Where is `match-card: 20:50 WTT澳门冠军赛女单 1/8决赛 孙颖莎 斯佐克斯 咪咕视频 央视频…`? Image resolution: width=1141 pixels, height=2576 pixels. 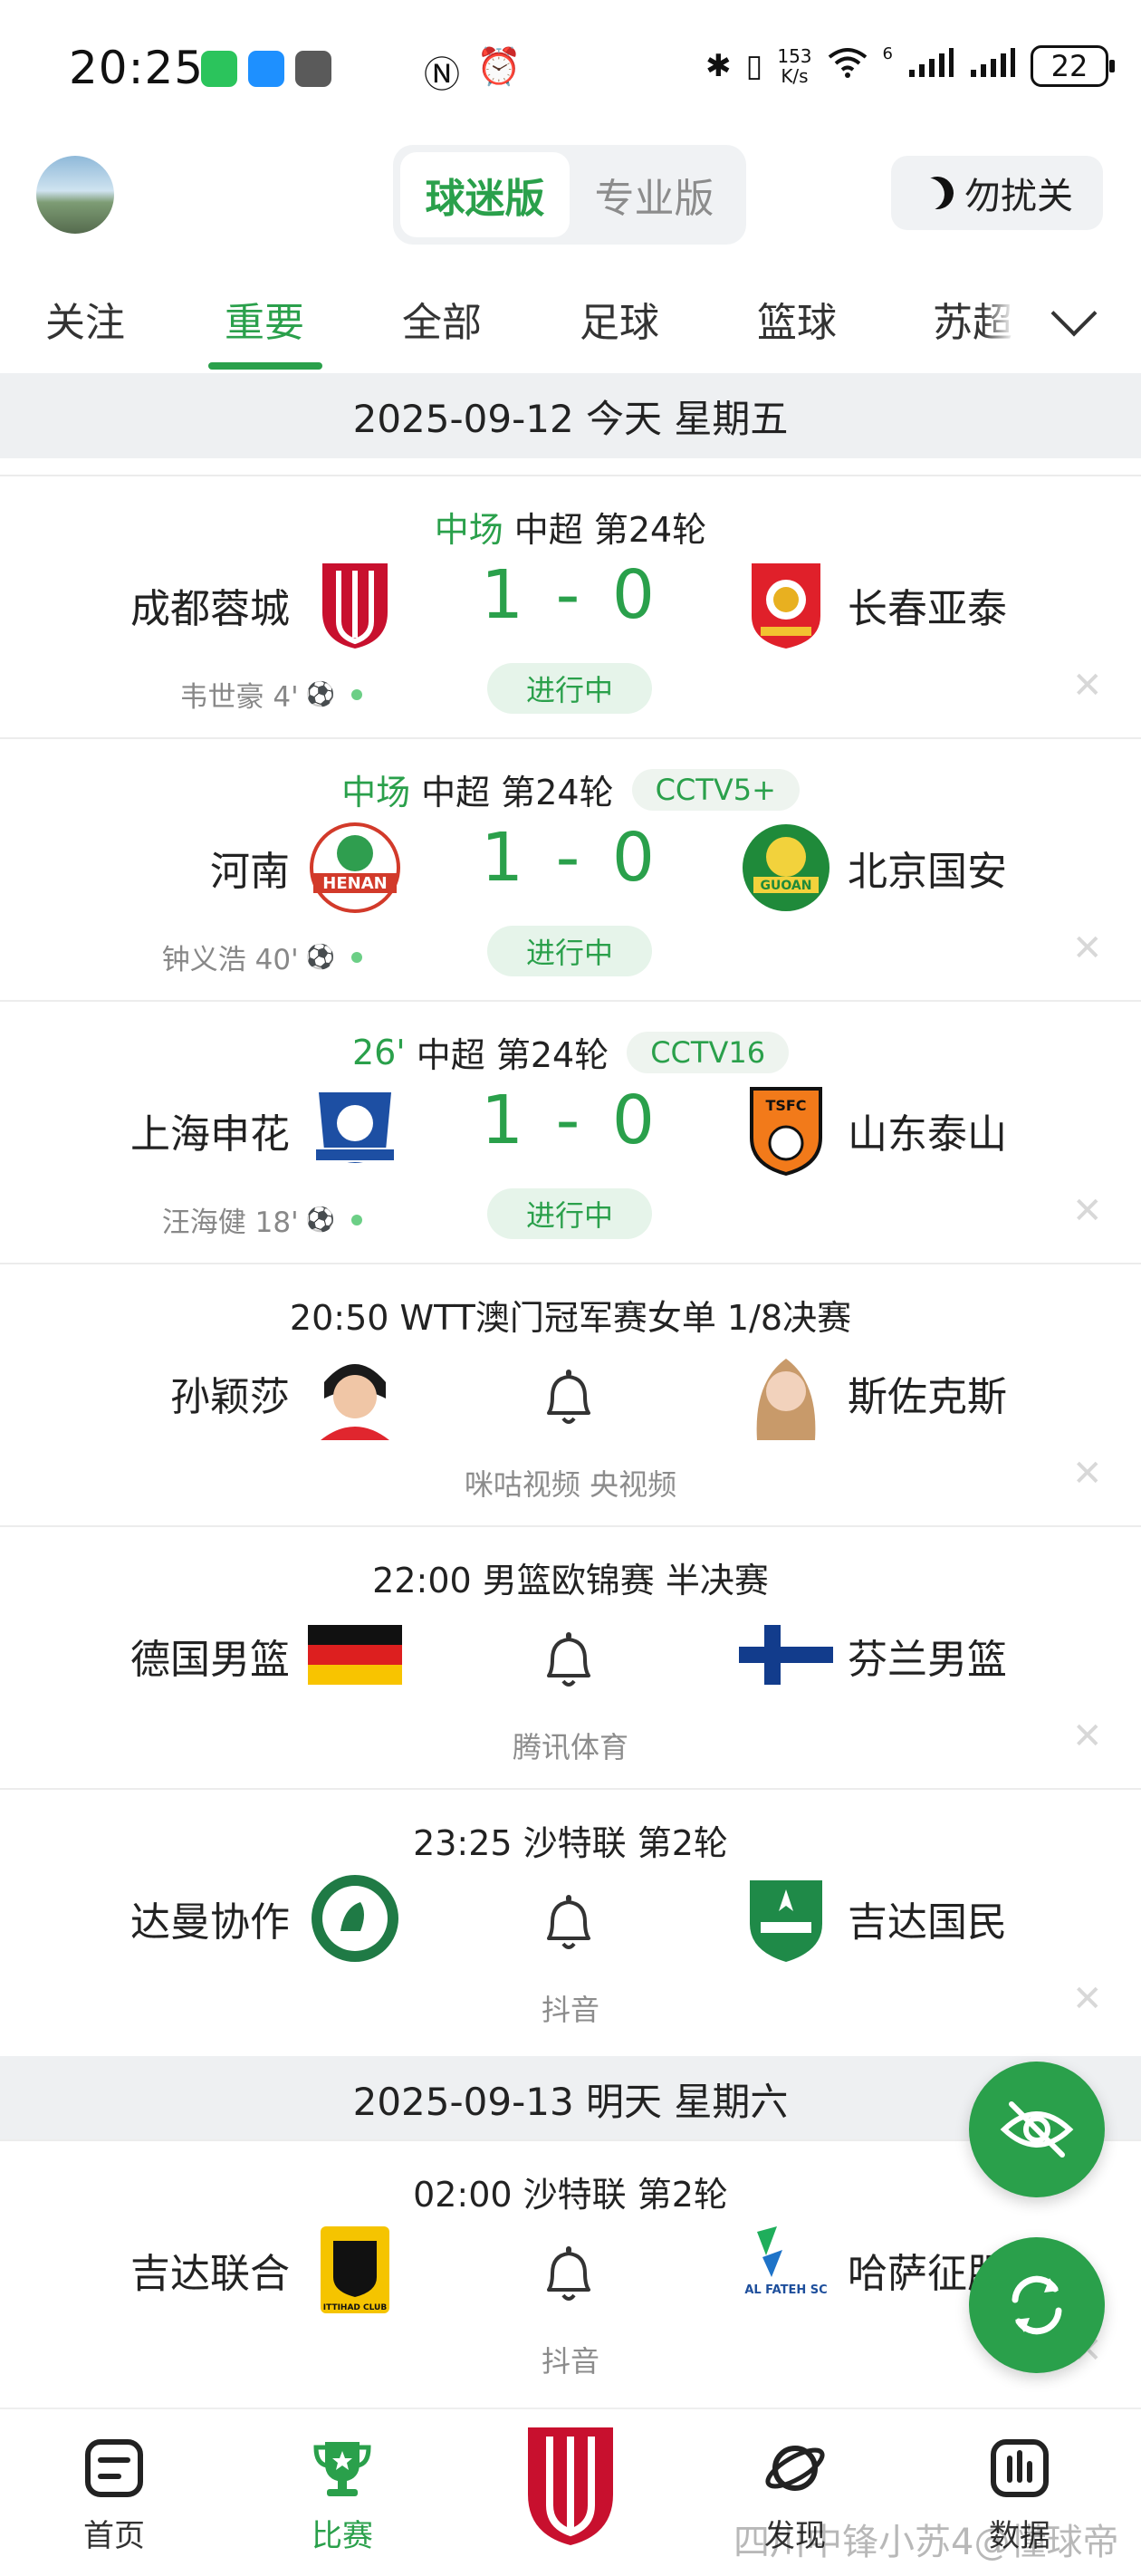 match-card: 20:50 WTT澳门冠军赛女单 1/8决赛 孙颖莎 斯佐克斯 咪咕视频 央视频… is located at coordinates (570, 1394).